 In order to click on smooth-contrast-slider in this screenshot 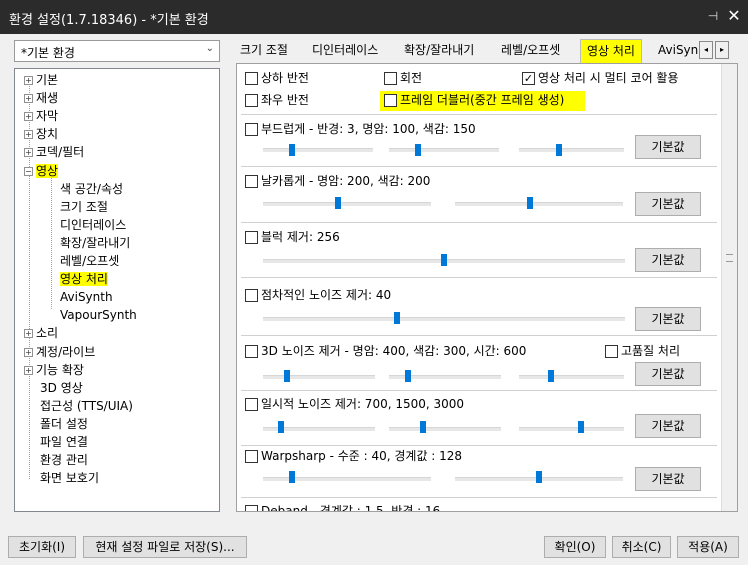, I will do `click(444, 150)`.